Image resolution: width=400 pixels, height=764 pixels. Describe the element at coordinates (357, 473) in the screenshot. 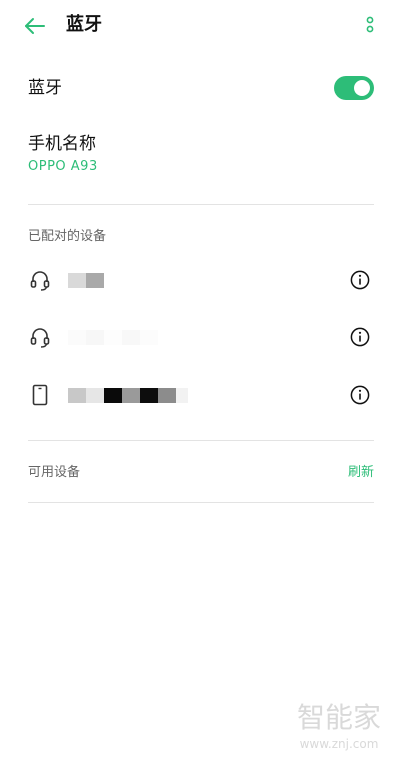

I see `refresh-button: 刷新` at that location.